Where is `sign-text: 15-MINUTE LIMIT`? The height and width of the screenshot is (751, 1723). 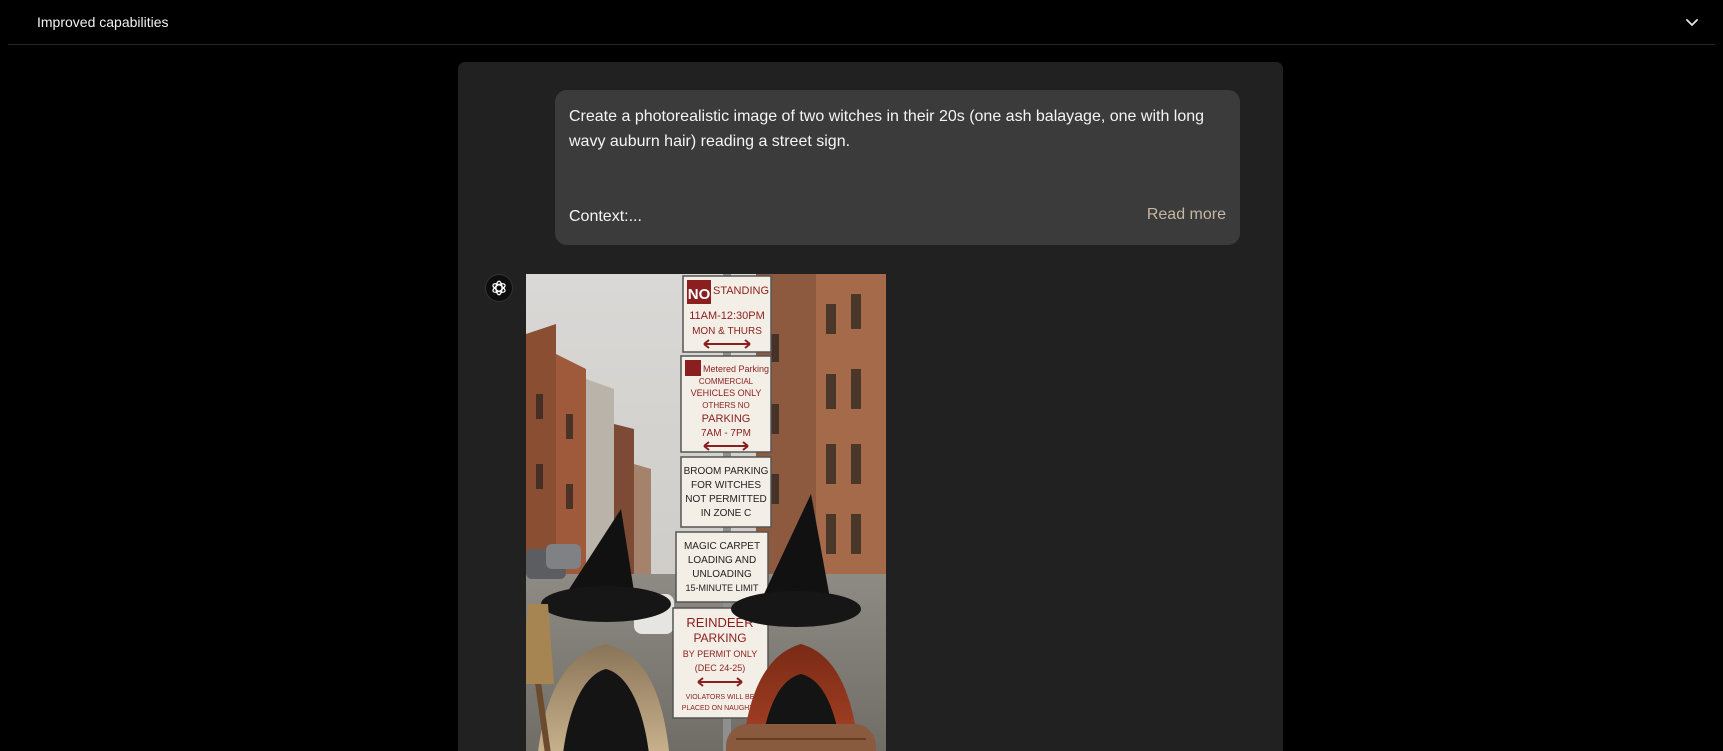
sign-text: 15-MINUTE LIMIT is located at coordinates (722, 588).